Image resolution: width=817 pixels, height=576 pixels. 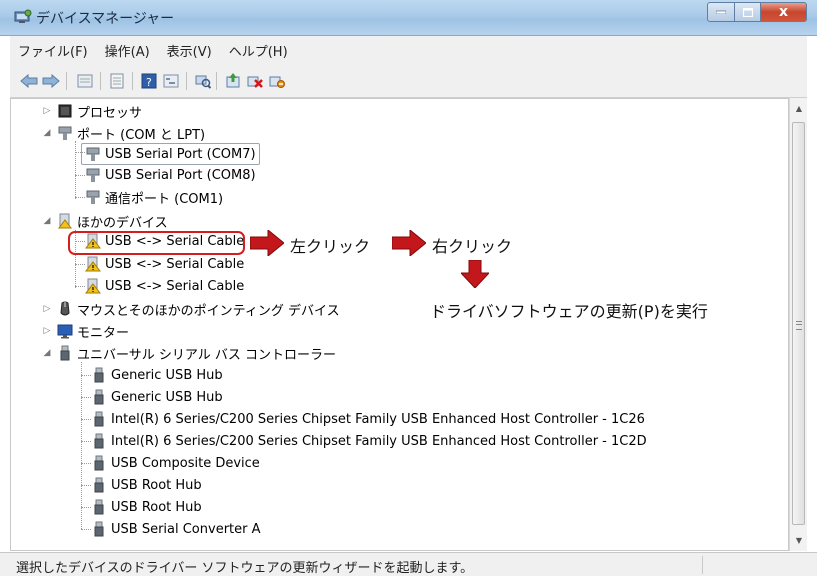 What do you see at coordinates (408, 18) in the screenshot?
I see `title-bar: デバイスマネージャー x` at bounding box center [408, 18].